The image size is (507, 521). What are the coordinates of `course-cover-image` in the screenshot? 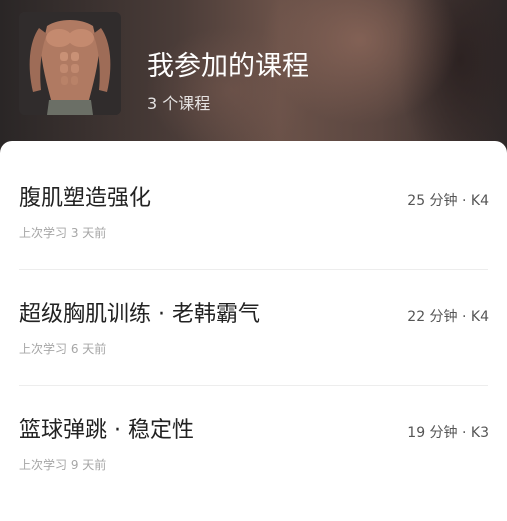 It's located at (70, 63).